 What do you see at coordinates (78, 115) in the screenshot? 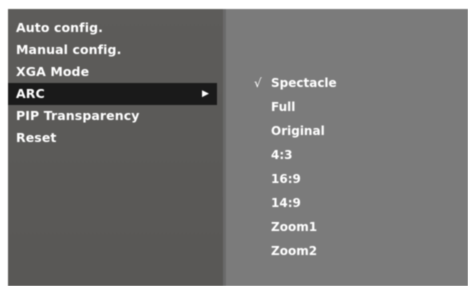
I see `menu-item-label: PIP Transparency` at bounding box center [78, 115].